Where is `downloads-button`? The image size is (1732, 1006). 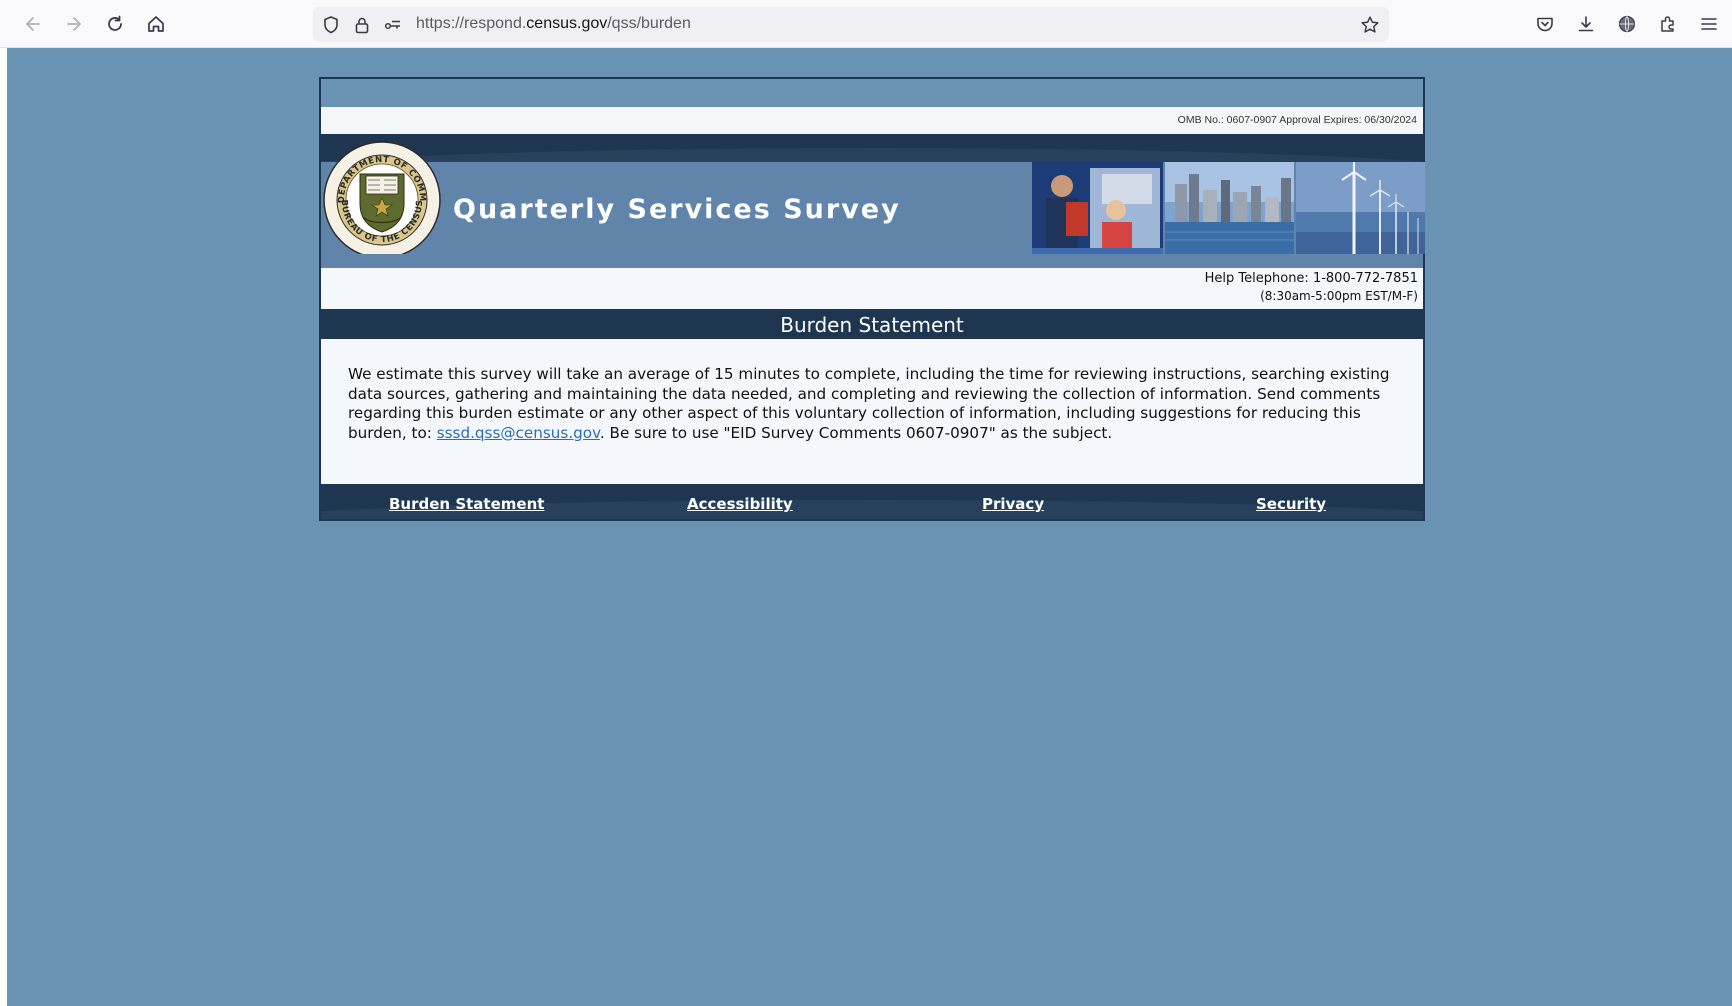 downloads-button is located at coordinates (1586, 24).